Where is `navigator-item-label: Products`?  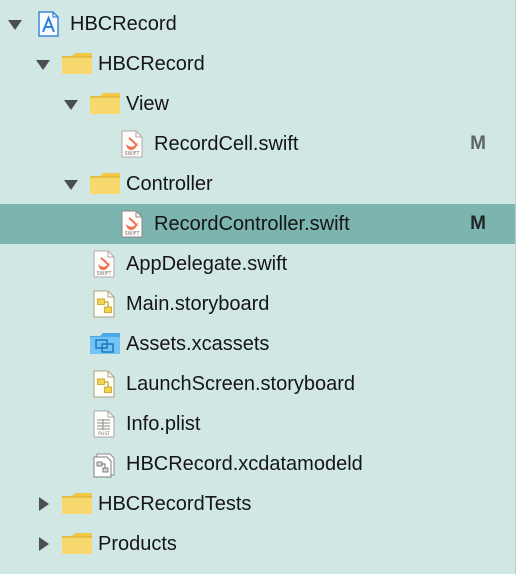
navigator-item-label: Products is located at coordinates (137, 544).